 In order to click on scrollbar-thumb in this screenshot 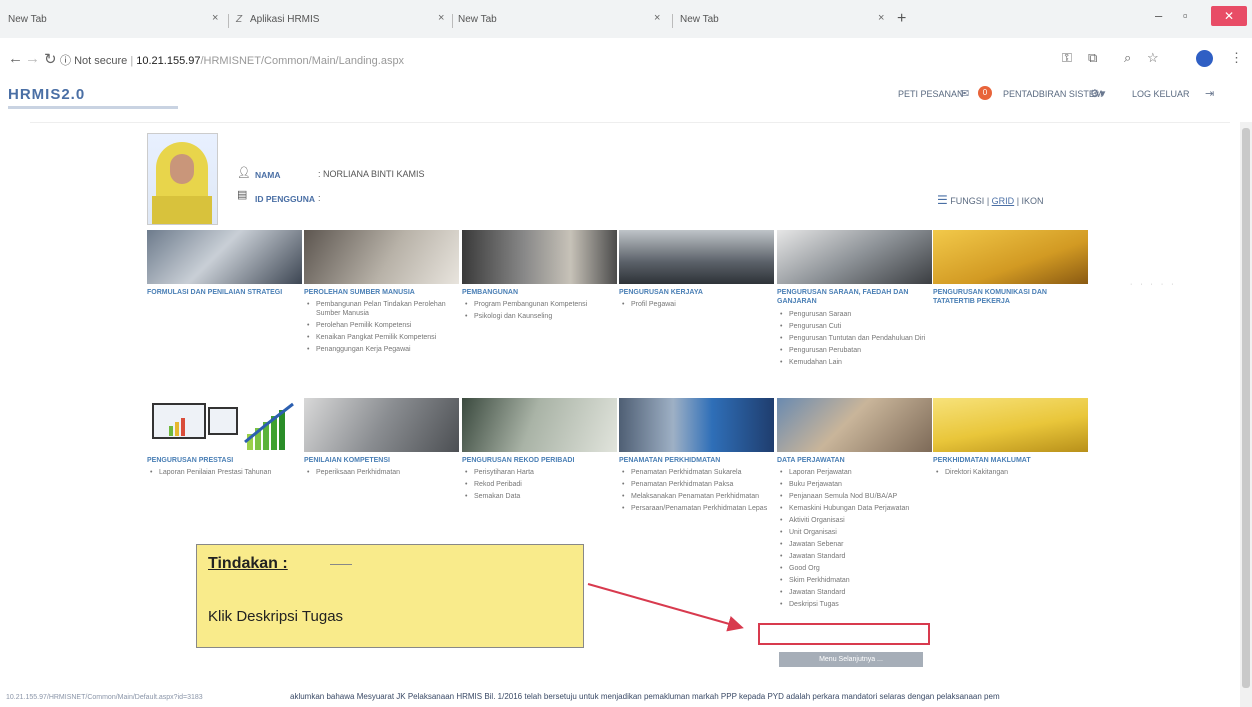, I will do `click(1246, 408)`.